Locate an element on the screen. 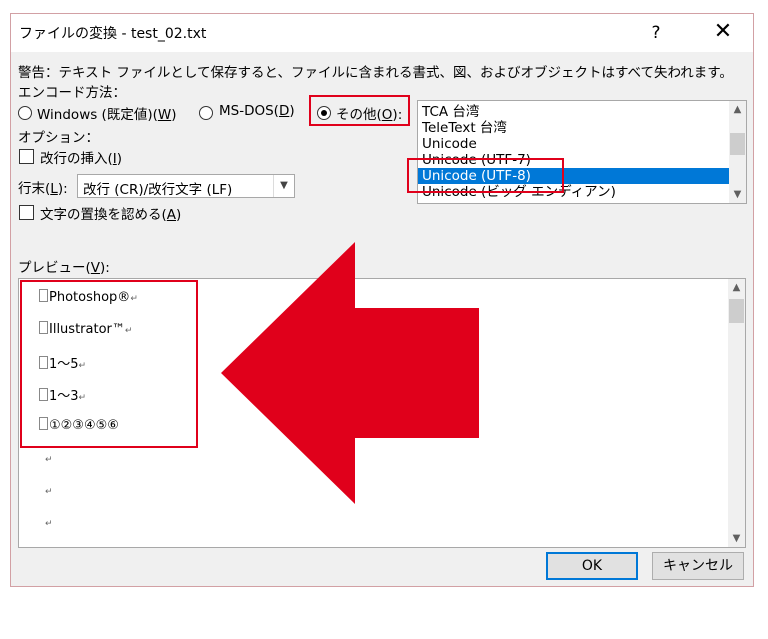 This screenshot has height=639, width=768. allow-substitution-label: 文字の置換を認める(A) is located at coordinates (110, 213).